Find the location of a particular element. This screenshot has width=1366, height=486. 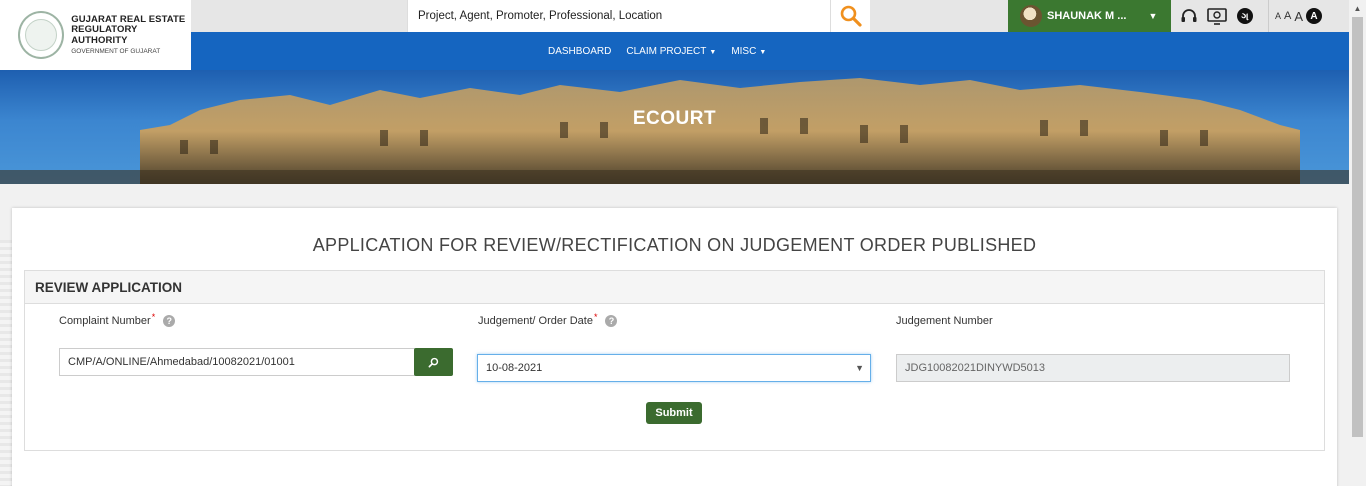

language-icon: ગ is located at coordinates (1245, 16).